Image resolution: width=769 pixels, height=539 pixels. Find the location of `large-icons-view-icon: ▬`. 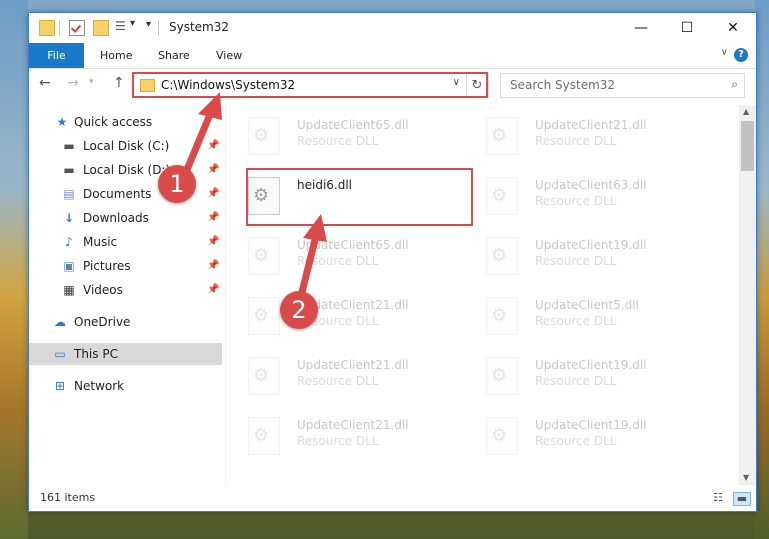

large-icons-view-icon: ▬ is located at coordinates (742, 499).